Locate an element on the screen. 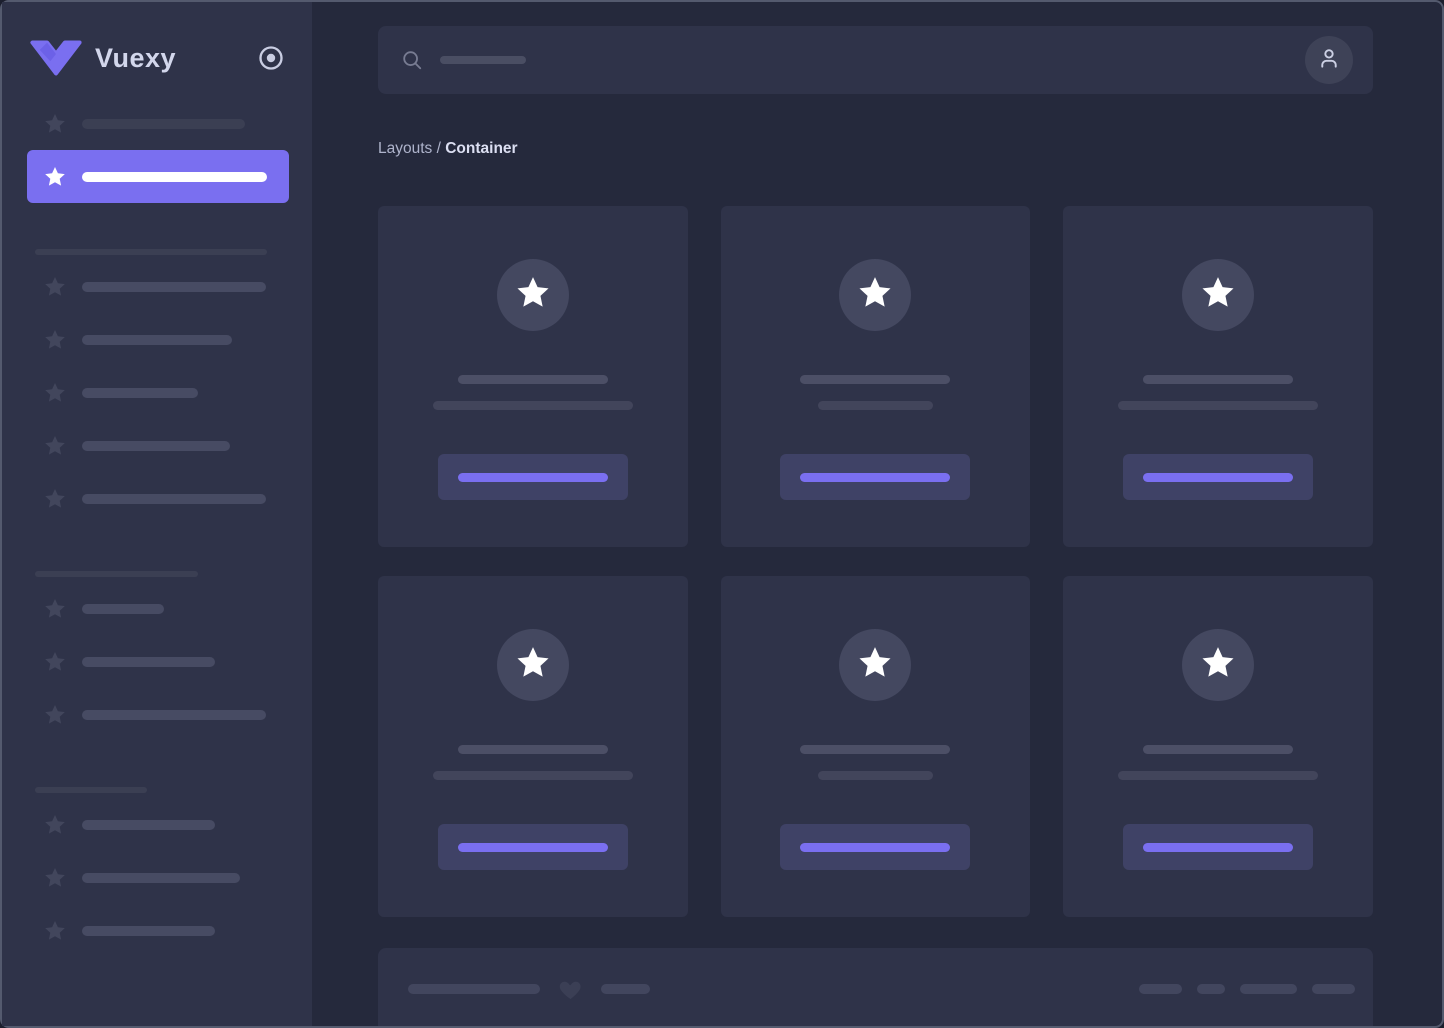 The image size is (1444, 1028). search-placeholder-bar is located at coordinates (483, 60).